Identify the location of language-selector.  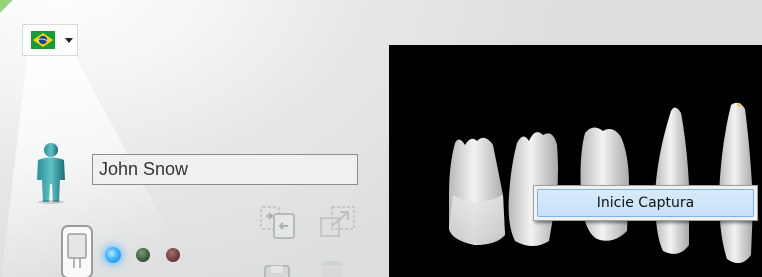
(50, 40).